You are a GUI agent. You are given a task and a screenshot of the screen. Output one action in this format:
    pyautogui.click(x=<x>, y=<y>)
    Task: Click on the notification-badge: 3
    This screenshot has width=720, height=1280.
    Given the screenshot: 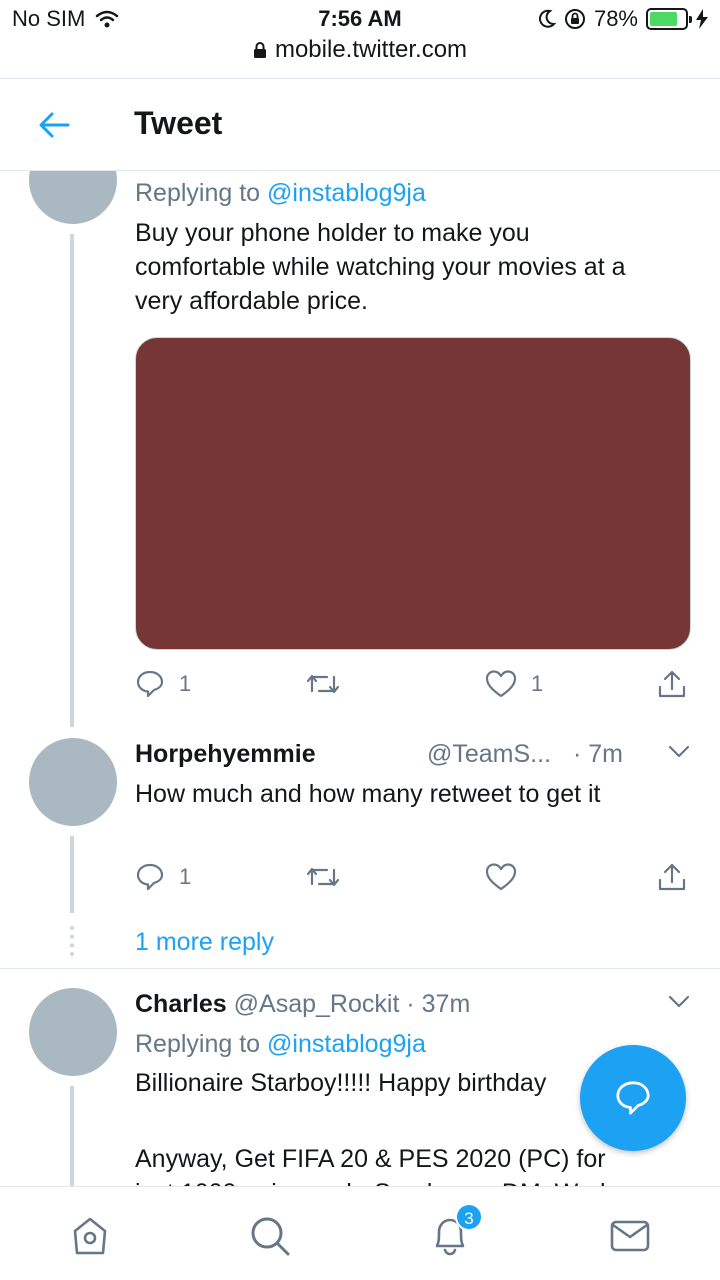 What is the action you would take?
    pyautogui.click(x=469, y=1217)
    